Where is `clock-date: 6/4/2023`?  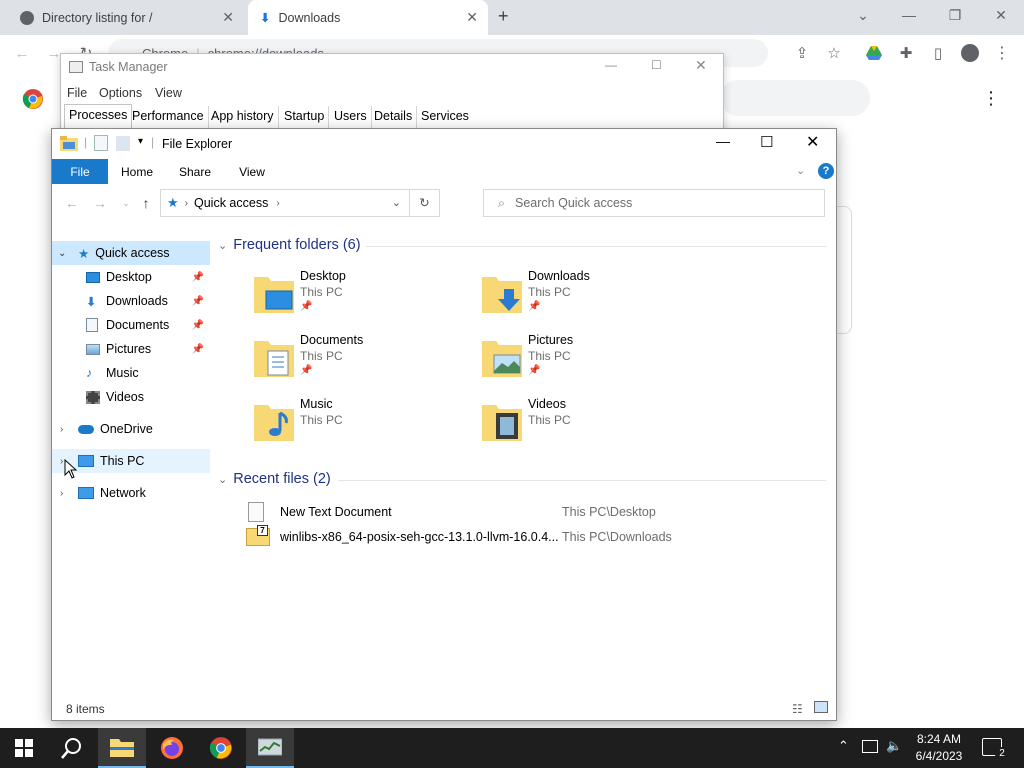
clock-date: 6/4/2023 is located at coordinates (939, 756).